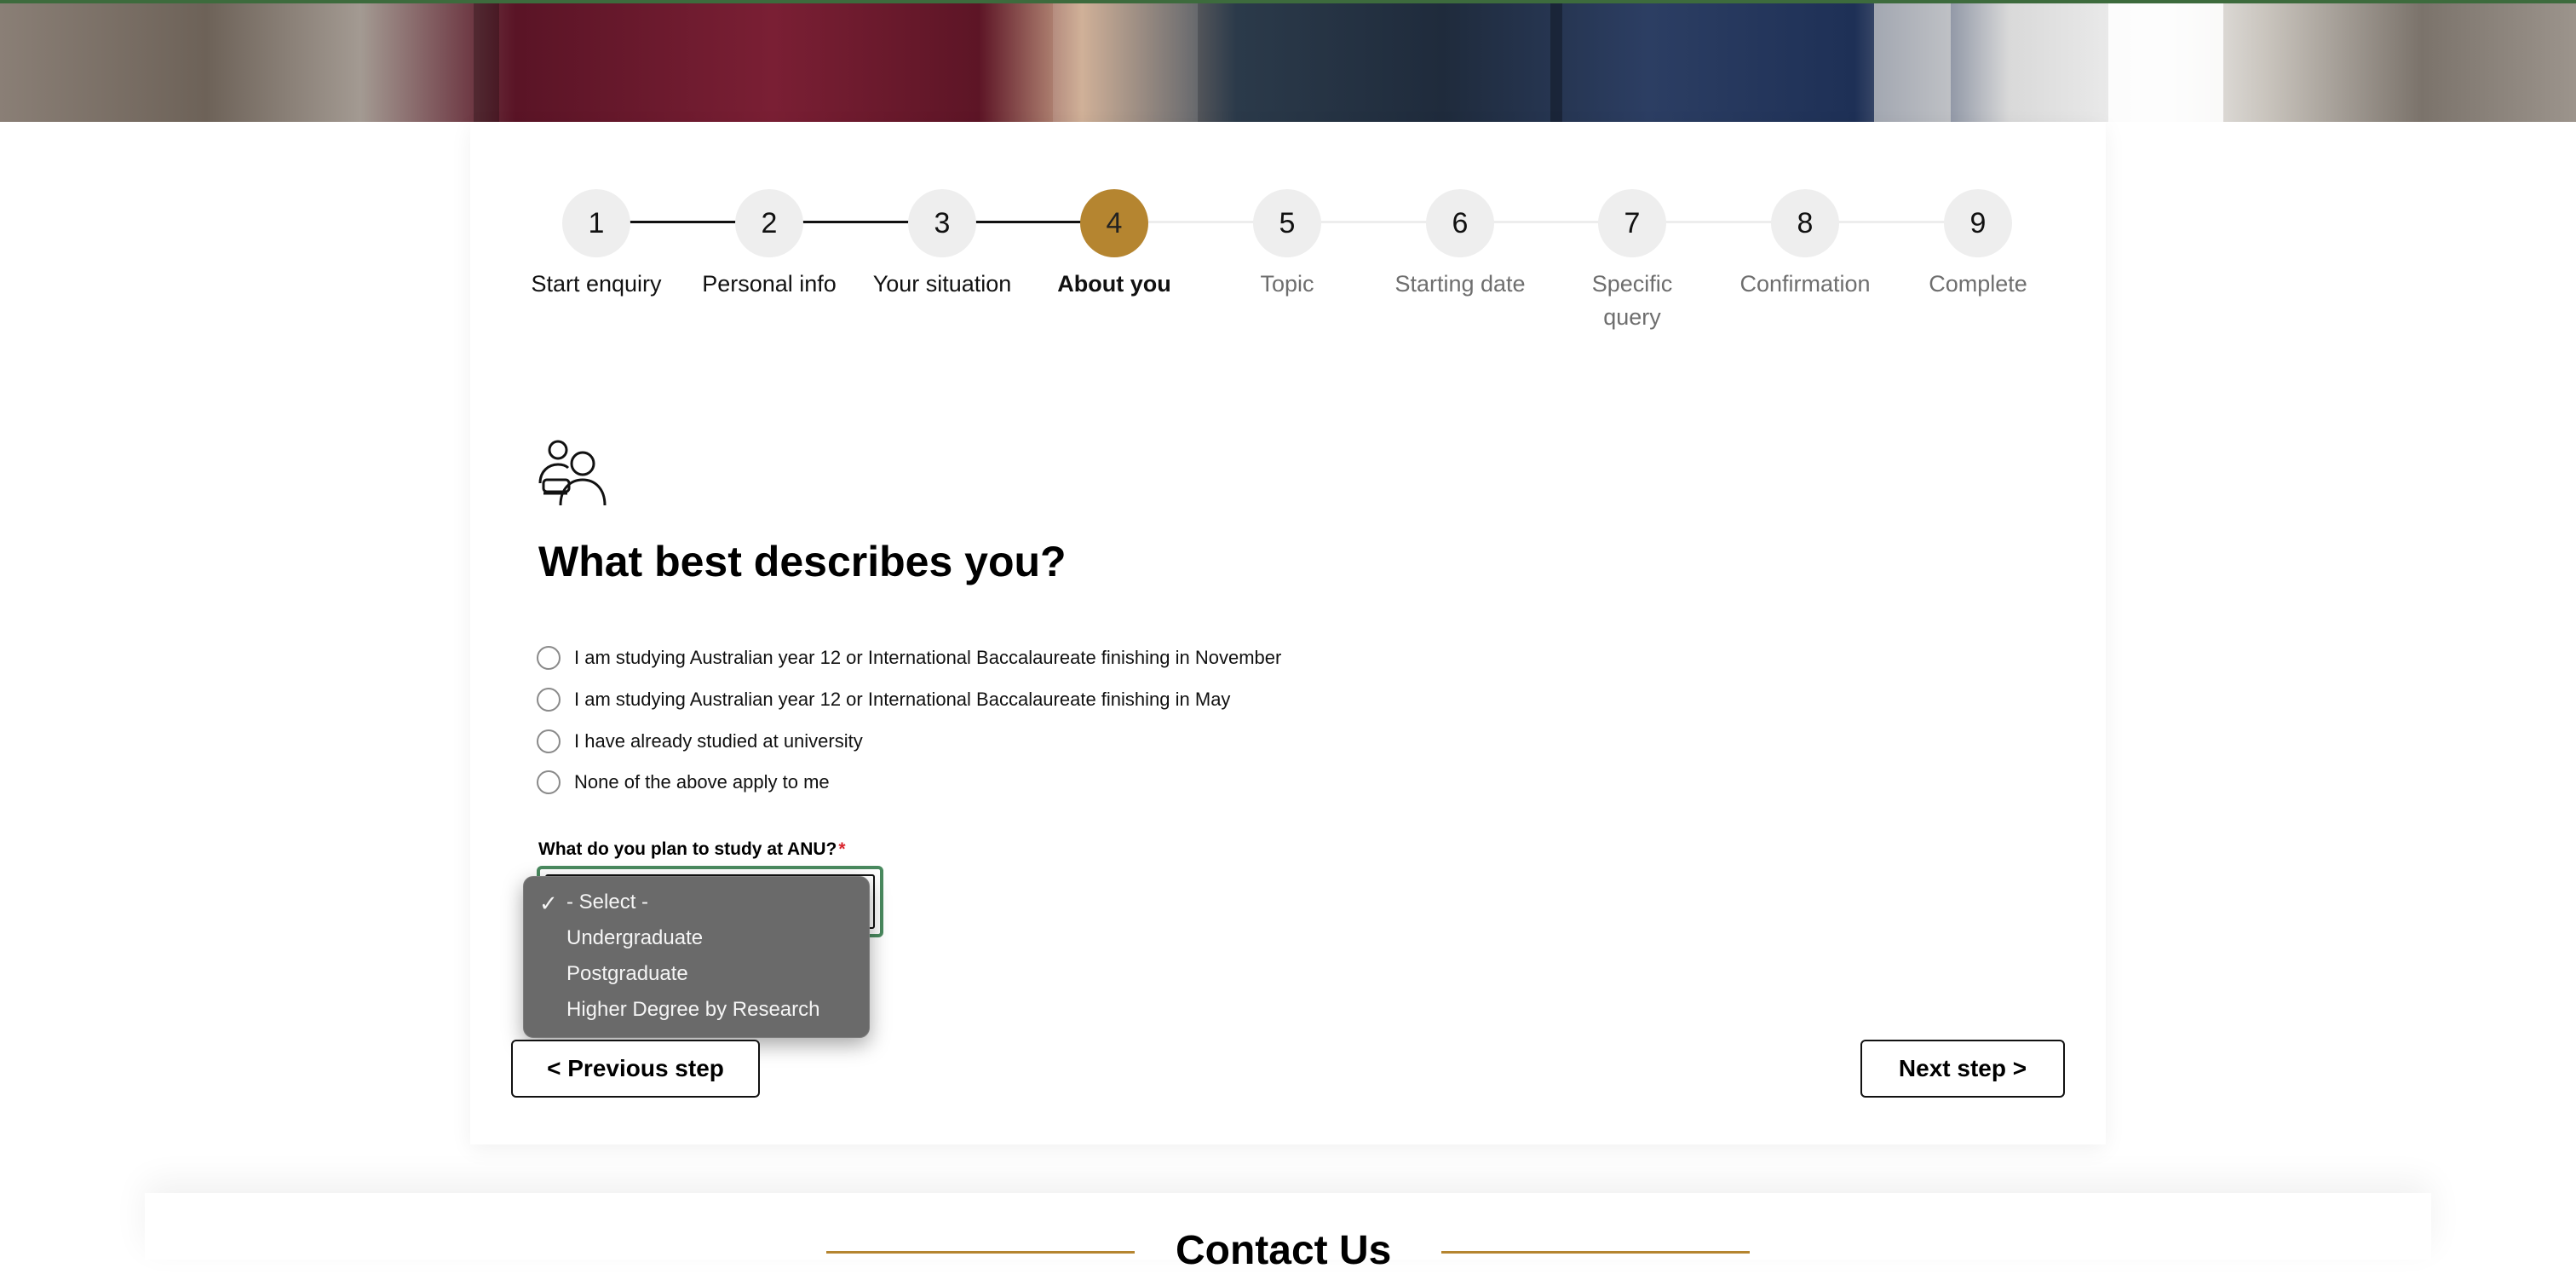  What do you see at coordinates (1632, 300) in the screenshot?
I see `step-label: Specific query` at bounding box center [1632, 300].